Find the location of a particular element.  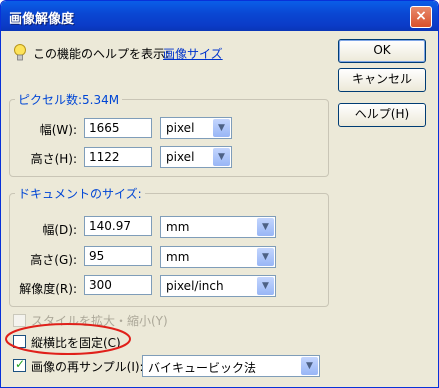

title-bar: 画像解像度 × is located at coordinates (219, 16).